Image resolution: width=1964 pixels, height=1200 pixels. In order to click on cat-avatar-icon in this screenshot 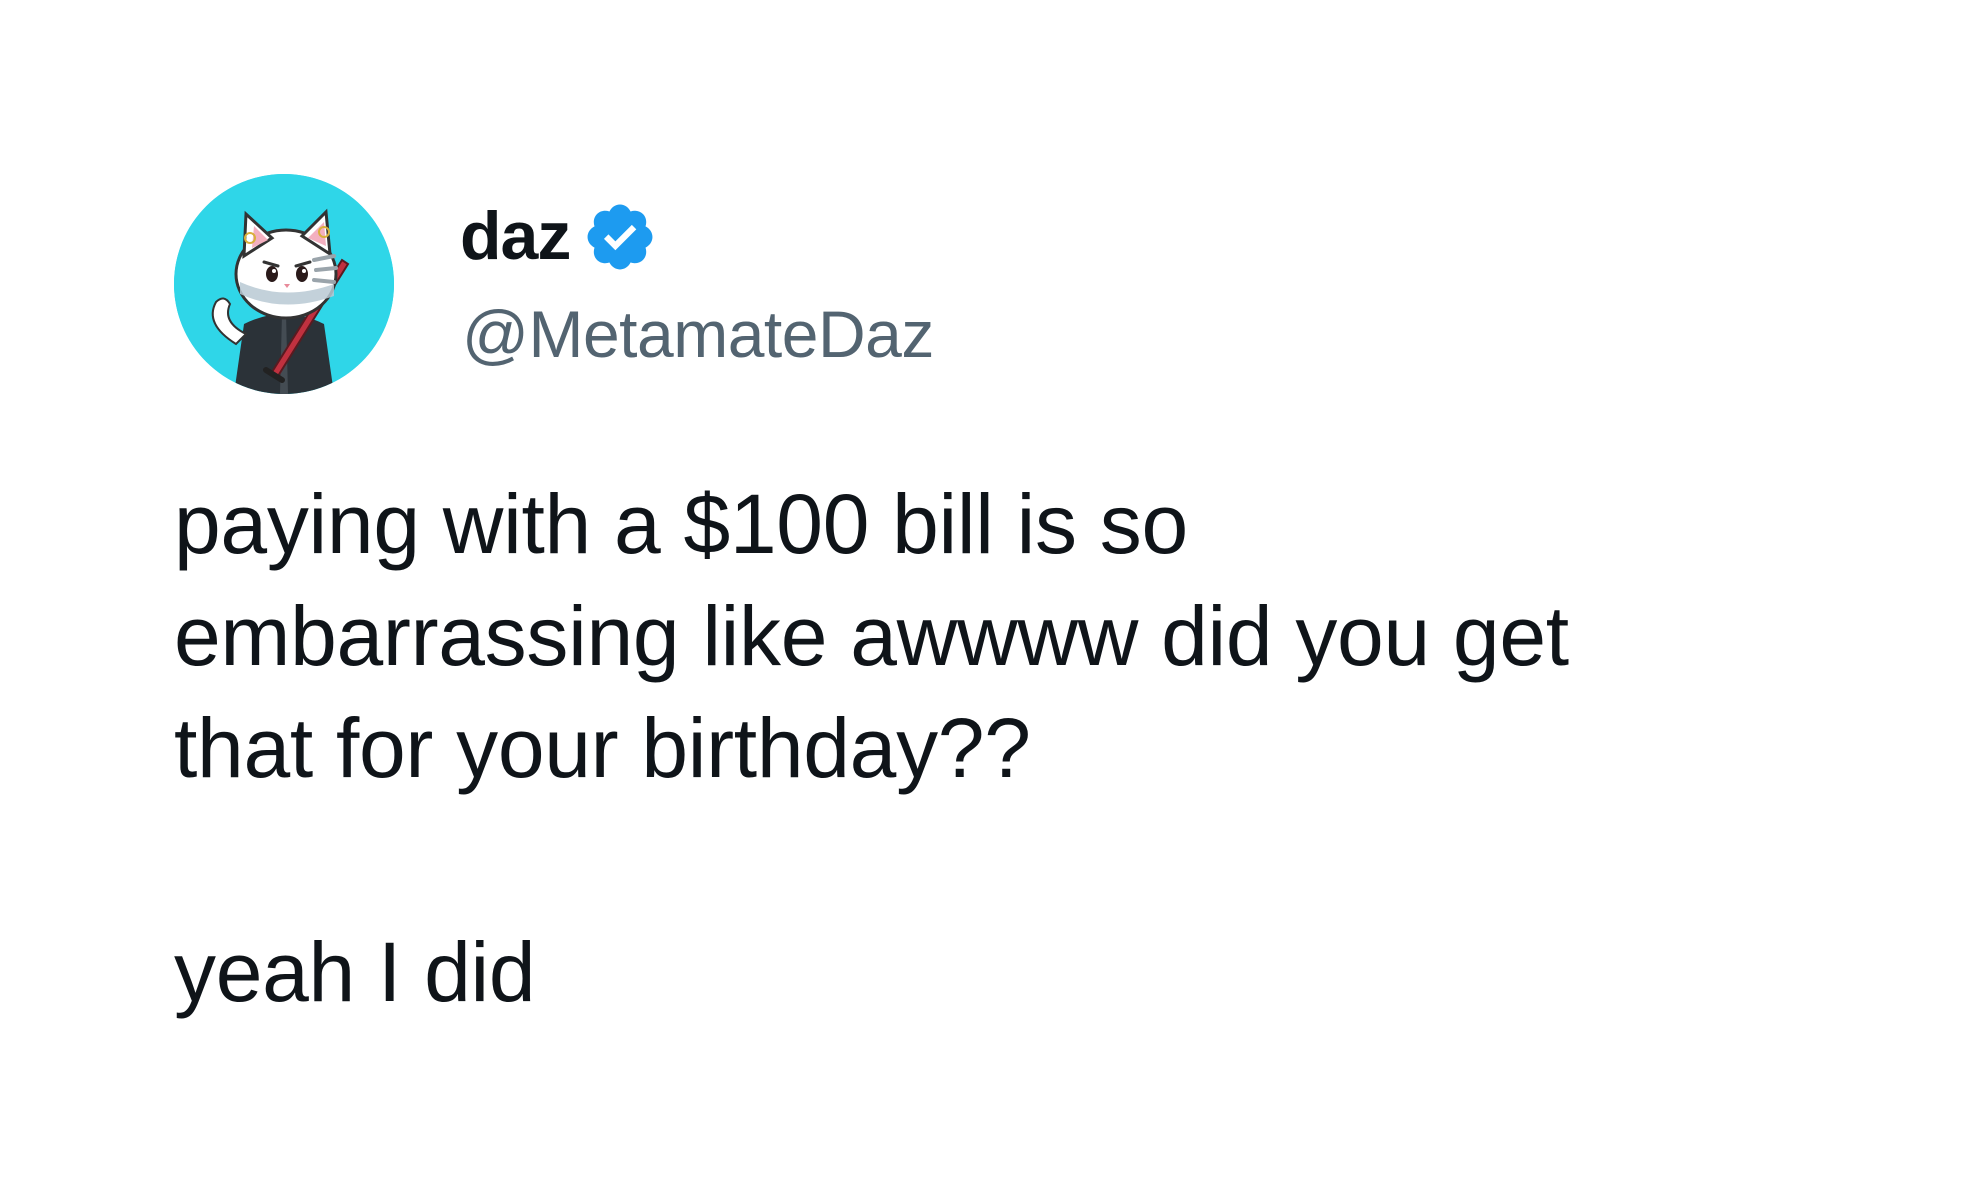, I will do `click(284, 284)`.